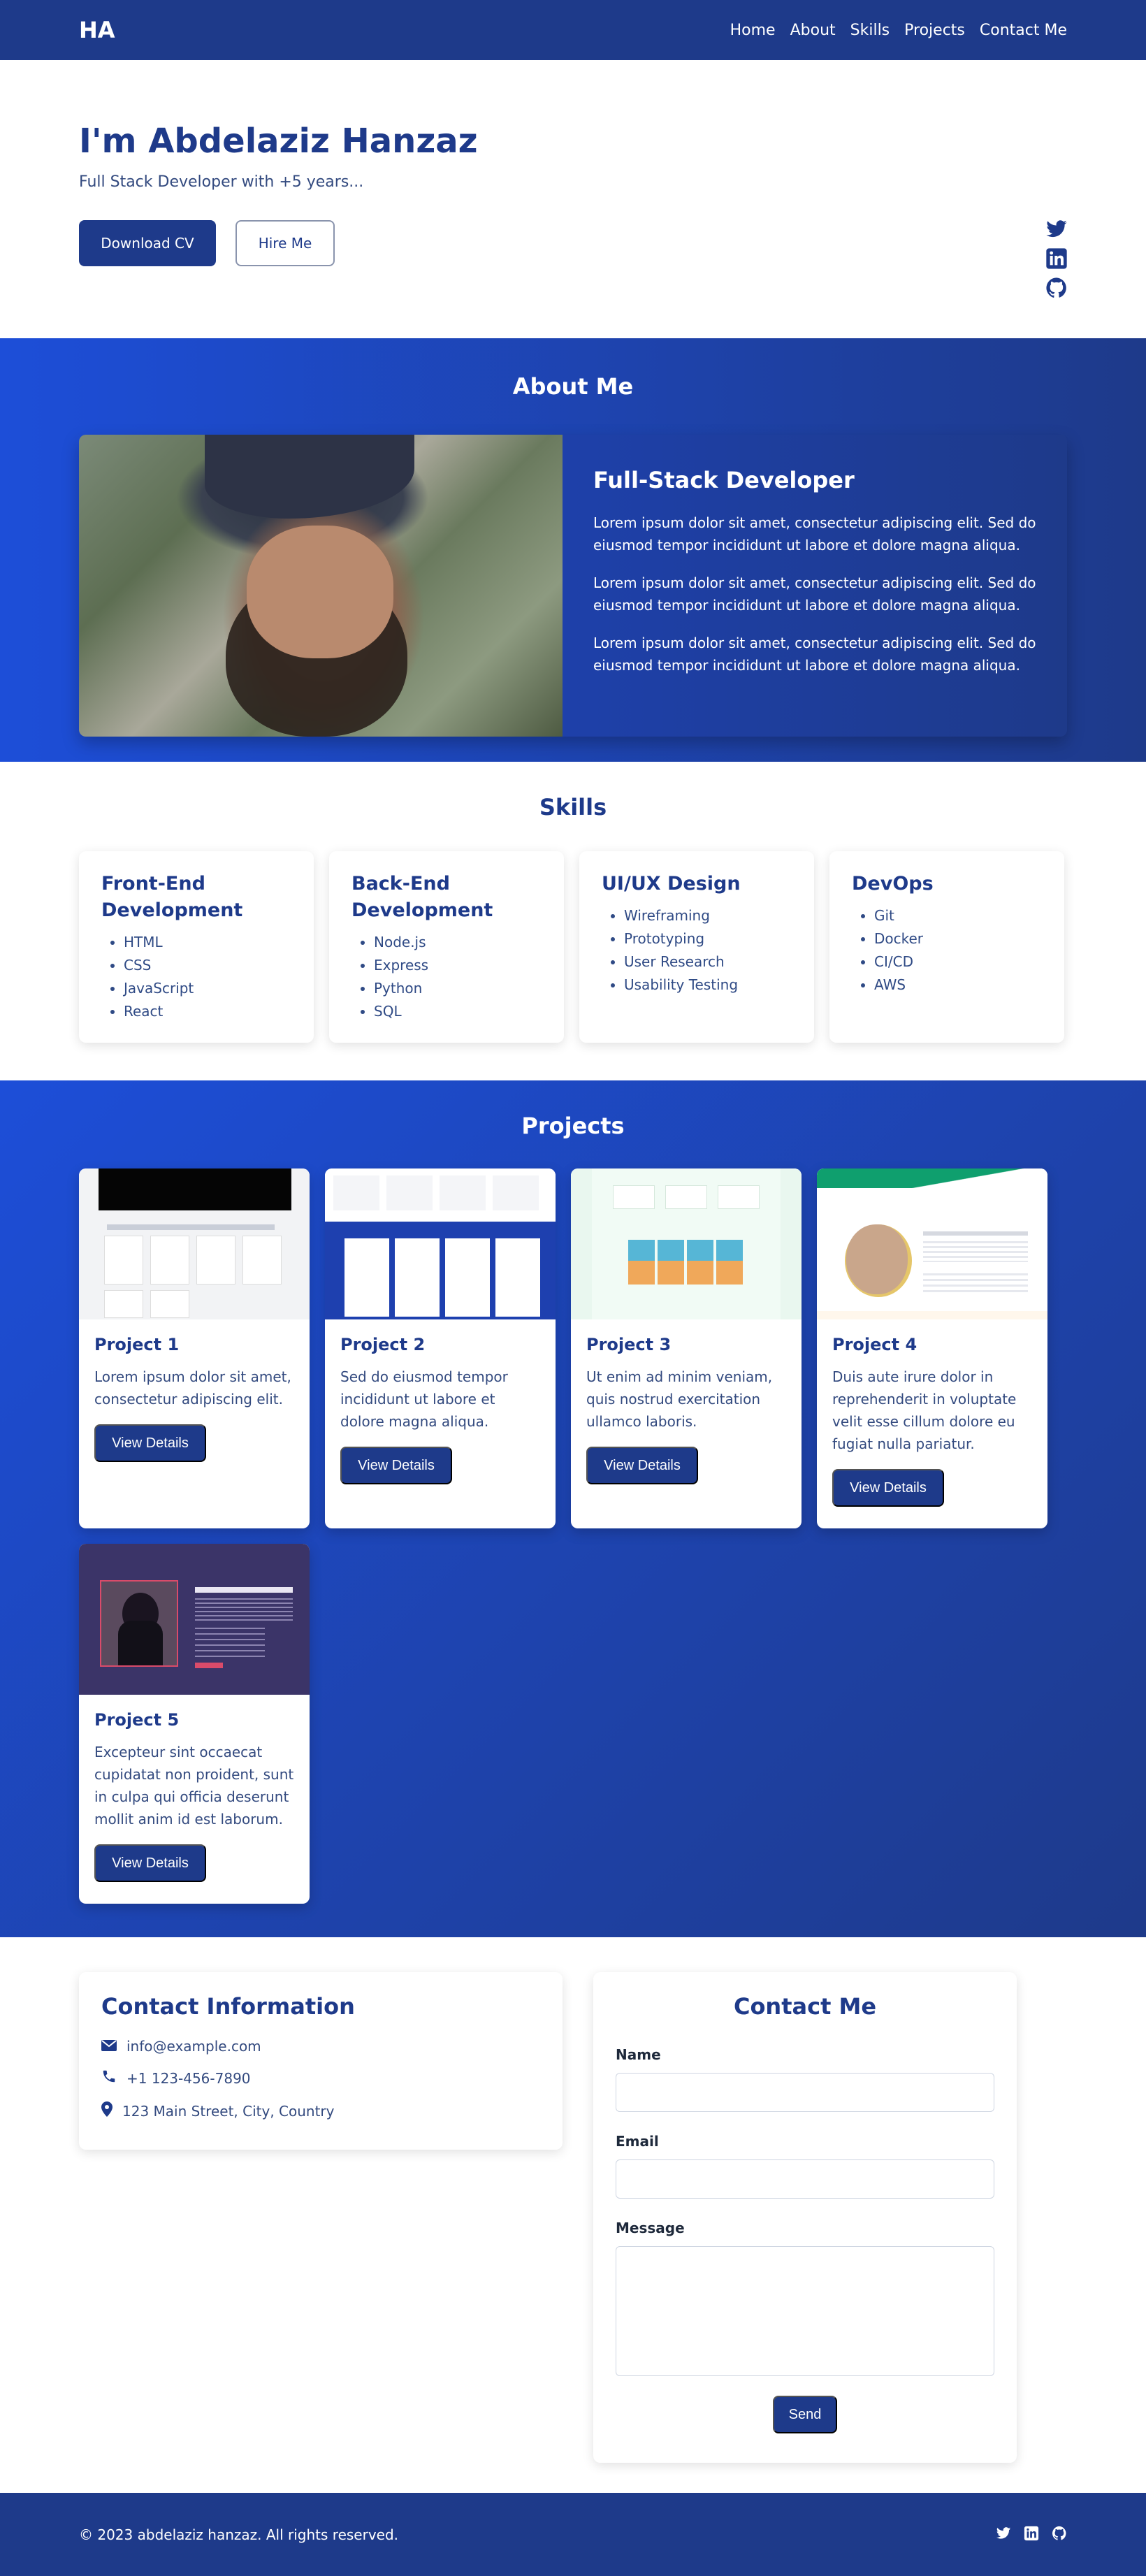  Describe the element at coordinates (172, 897) in the screenshot. I see `skill-card-title: Front-End Development` at that location.